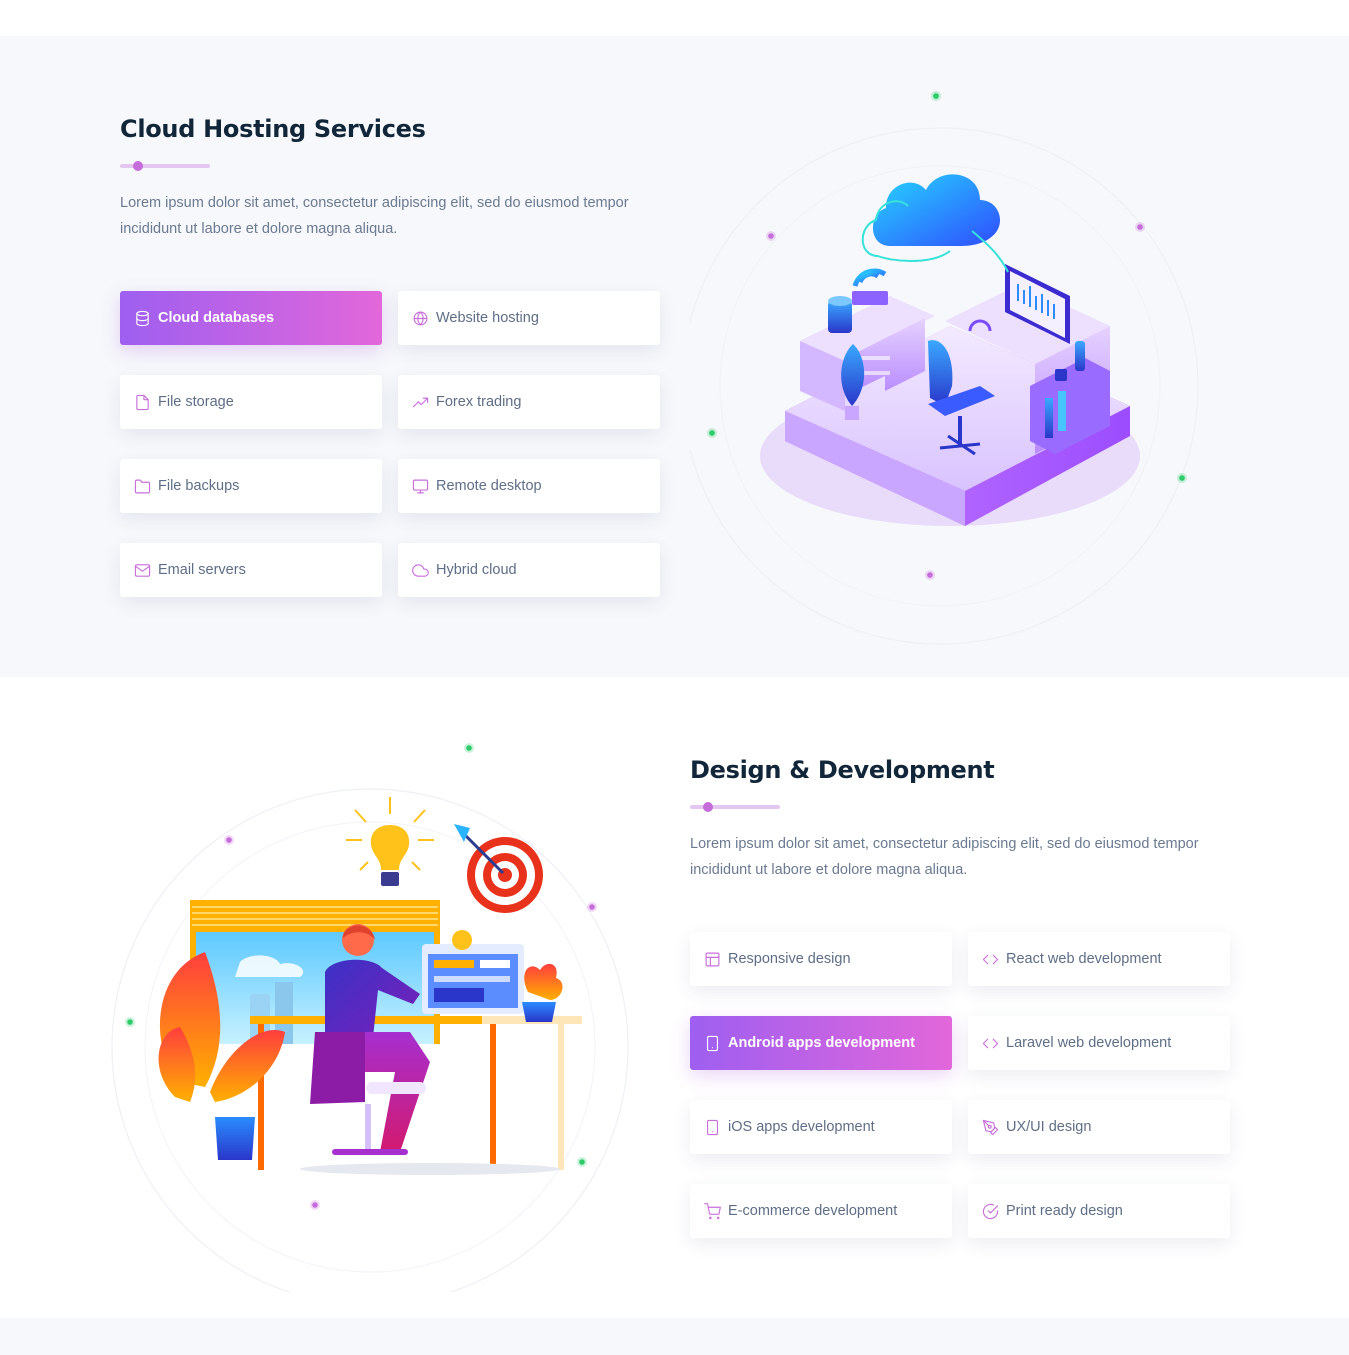  I want to click on service-card-laravel-web-development: Laravel web development, so click(1099, 1043).